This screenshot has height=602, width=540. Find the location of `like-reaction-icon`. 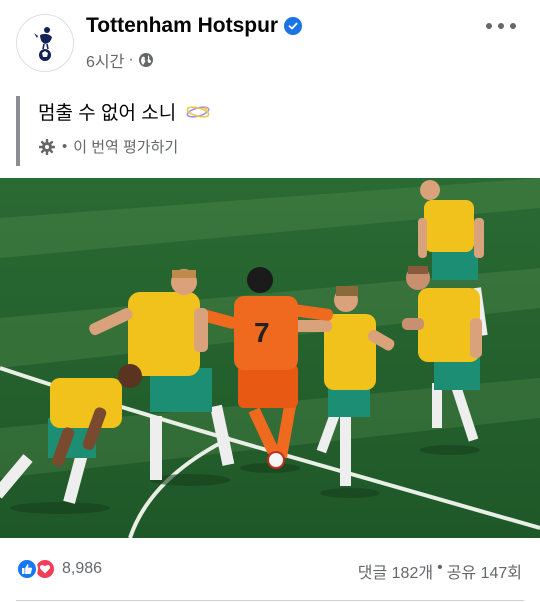

like-reaction-icon is located at coordinates (27, 569).